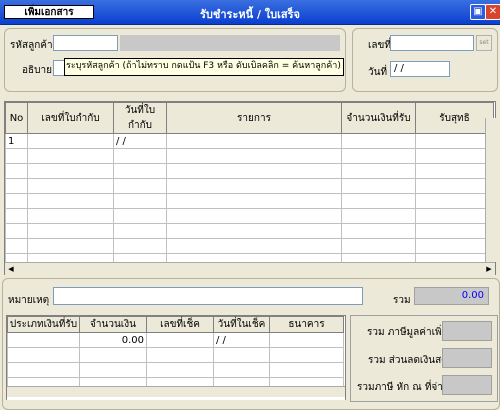 Image resolution: width=500 pixels, height=410 pixels. I want to click on table-cell: 1, so click(16, 141).